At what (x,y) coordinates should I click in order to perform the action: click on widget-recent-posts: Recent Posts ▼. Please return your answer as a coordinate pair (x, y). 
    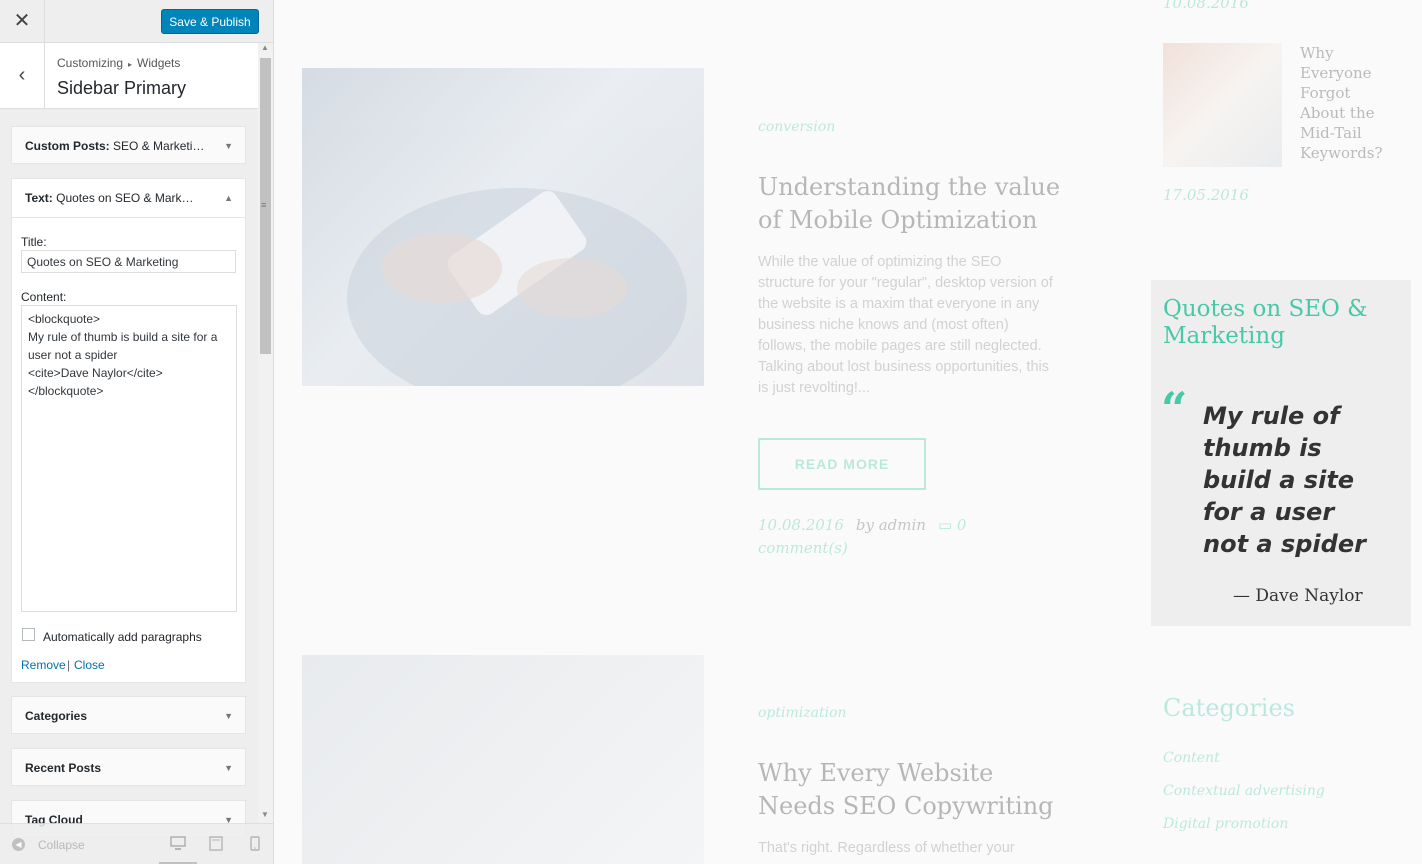
    Looking at the image, I should click on (128, 767).